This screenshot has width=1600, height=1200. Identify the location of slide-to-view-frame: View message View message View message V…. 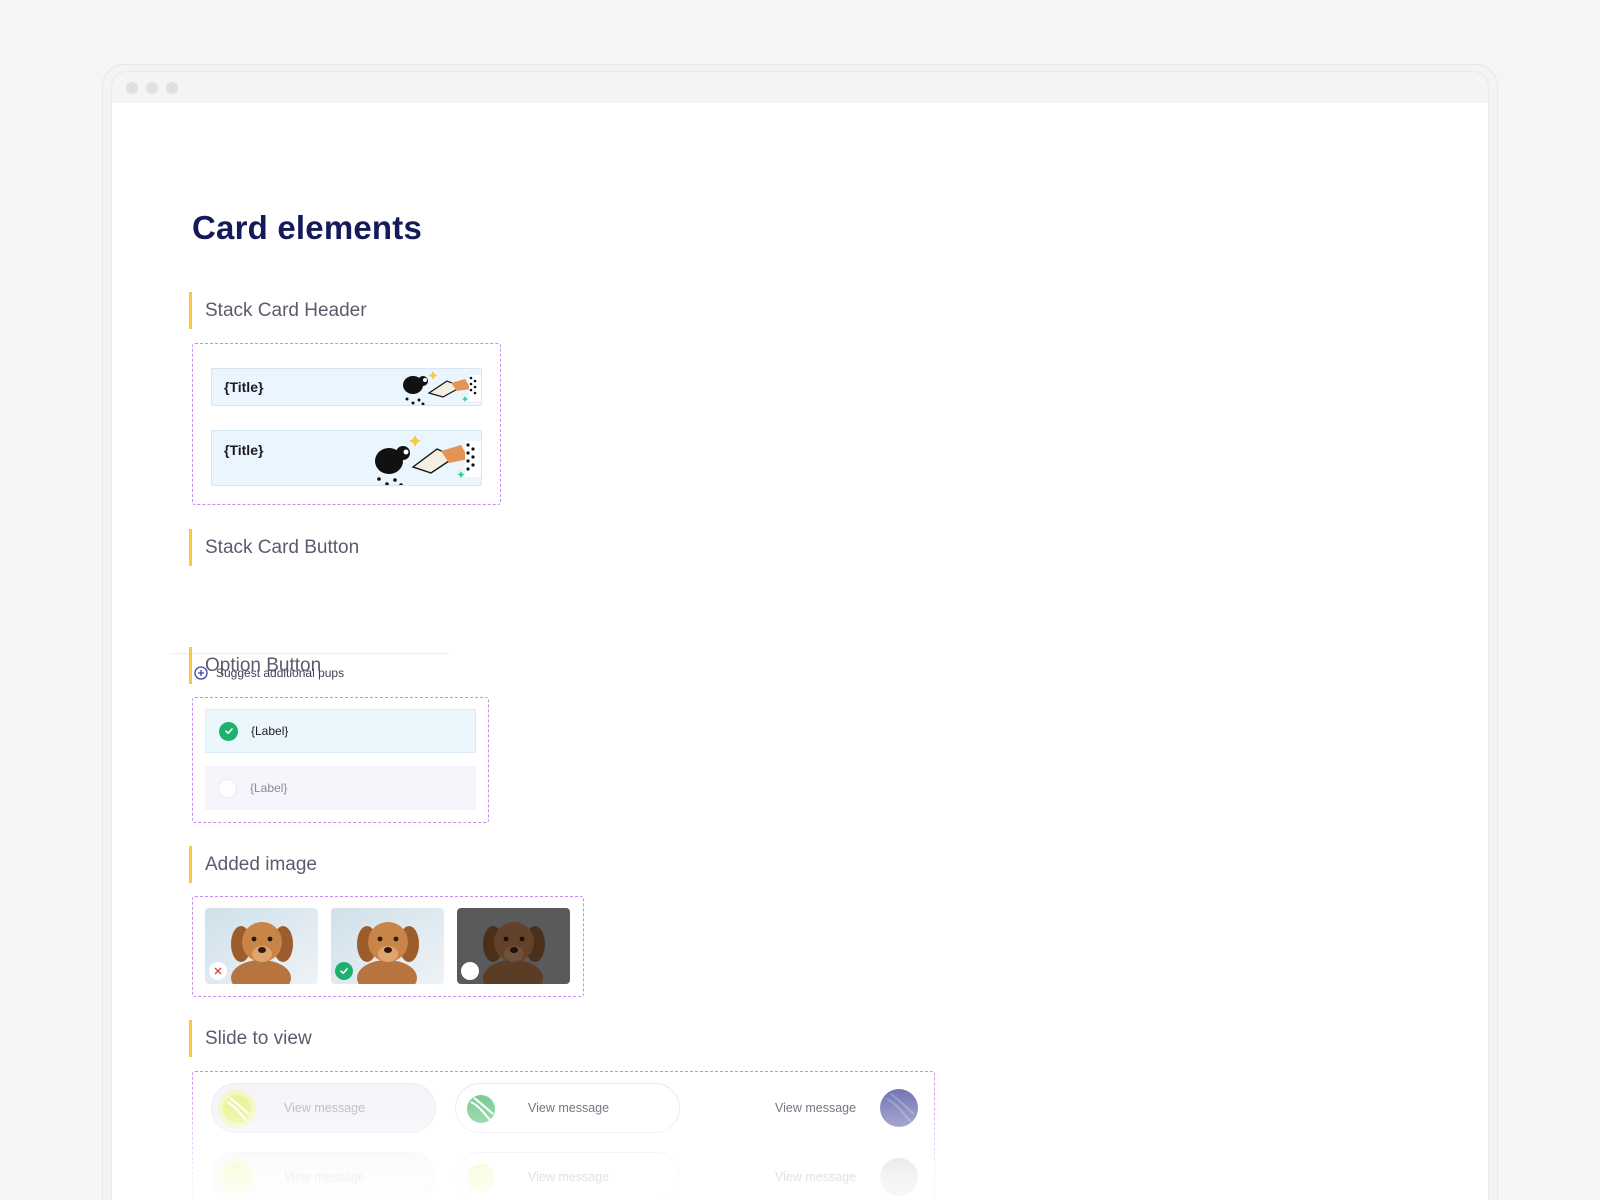
(563, 1135).